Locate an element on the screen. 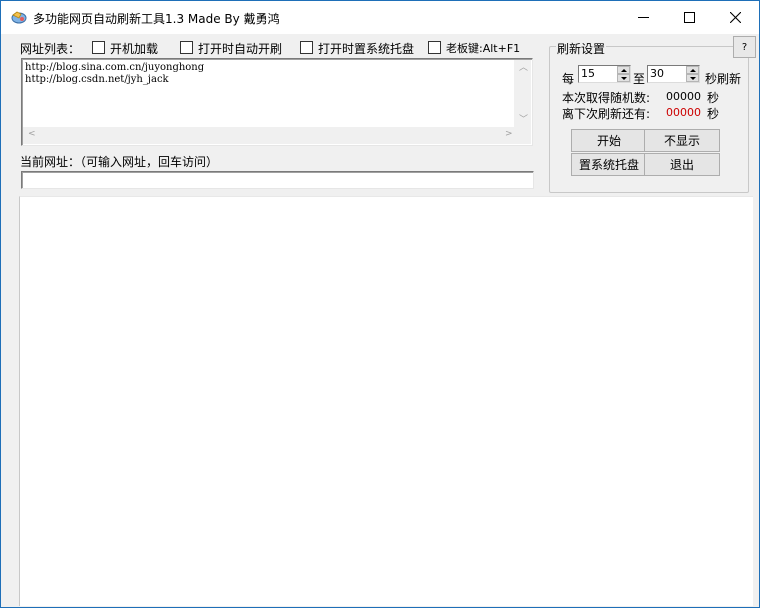 The height and width of the screenshot is (608, 760). min-seconds-value: 15 is located at coordinates (588, 73).